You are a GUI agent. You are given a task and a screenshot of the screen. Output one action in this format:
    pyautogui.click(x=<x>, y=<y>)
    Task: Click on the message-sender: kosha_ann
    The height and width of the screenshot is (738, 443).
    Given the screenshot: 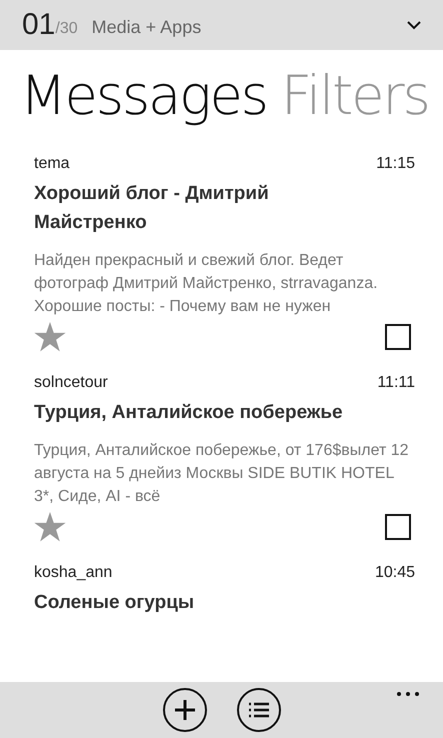 What is the action you would take?
    pyautogui.click(x=73, y=573)
    